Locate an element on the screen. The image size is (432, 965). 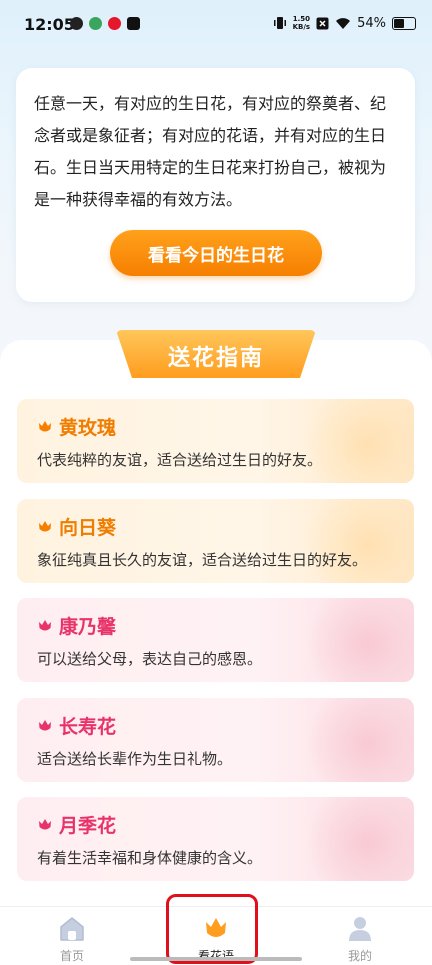
tab-profile-label: 我的 is located at coordinates (359, 956).